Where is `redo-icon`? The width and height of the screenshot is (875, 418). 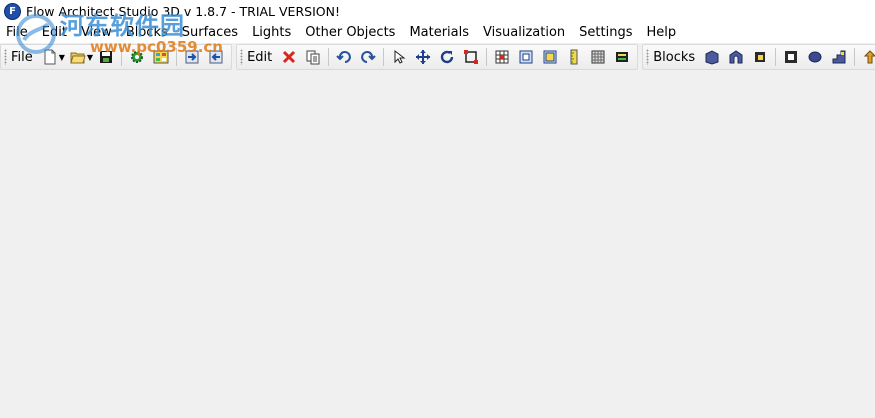
redo-icon is located at coordinates (368, 57).